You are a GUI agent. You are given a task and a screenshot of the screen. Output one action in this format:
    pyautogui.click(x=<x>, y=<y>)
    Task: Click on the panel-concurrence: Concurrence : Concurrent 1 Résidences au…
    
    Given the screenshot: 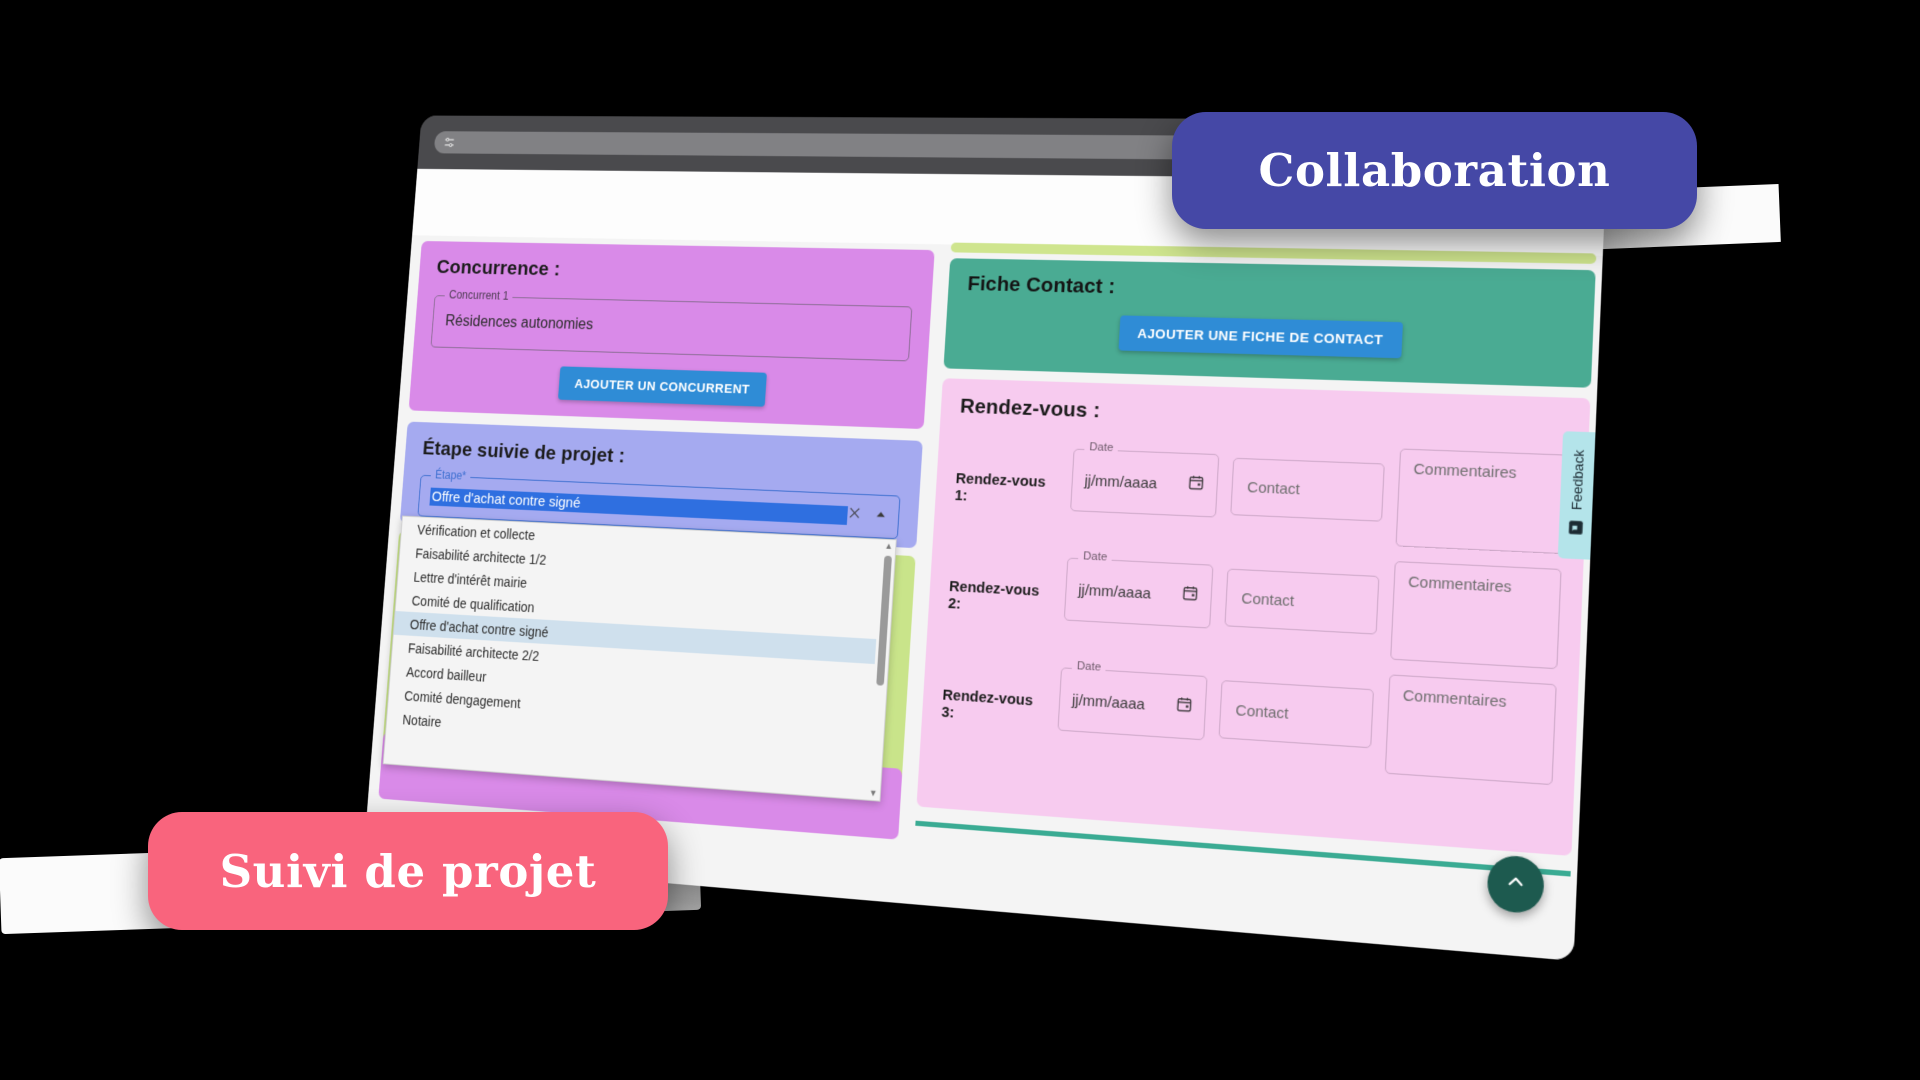 What is the action you would take?
    pyautogui.click(x=671, y=335)
    